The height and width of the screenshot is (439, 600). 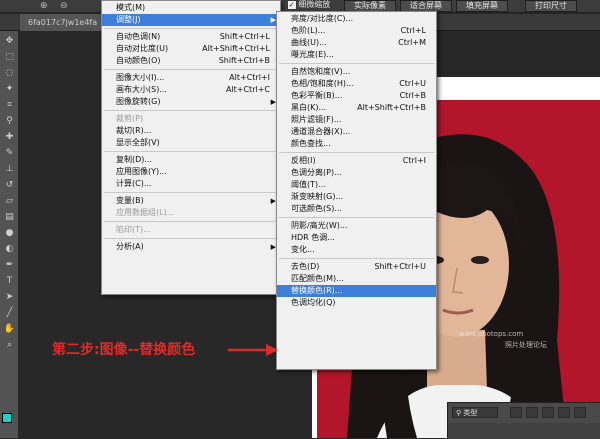 What do you see at coordinates (191, 37) in the screenshot?
I see `image-menu-item: 自动色调(N) Shift+Ctrl+L` at bounding box center [191, 37].